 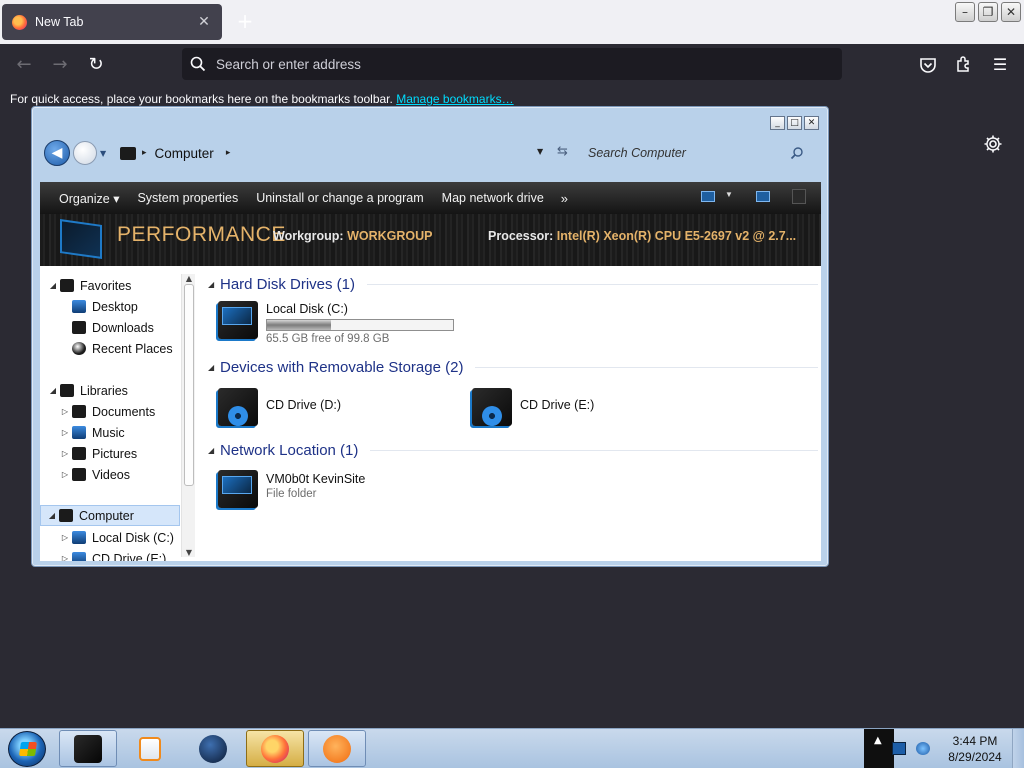 I want to click on nav-item-label: Videos, so click(x=111, y=474).